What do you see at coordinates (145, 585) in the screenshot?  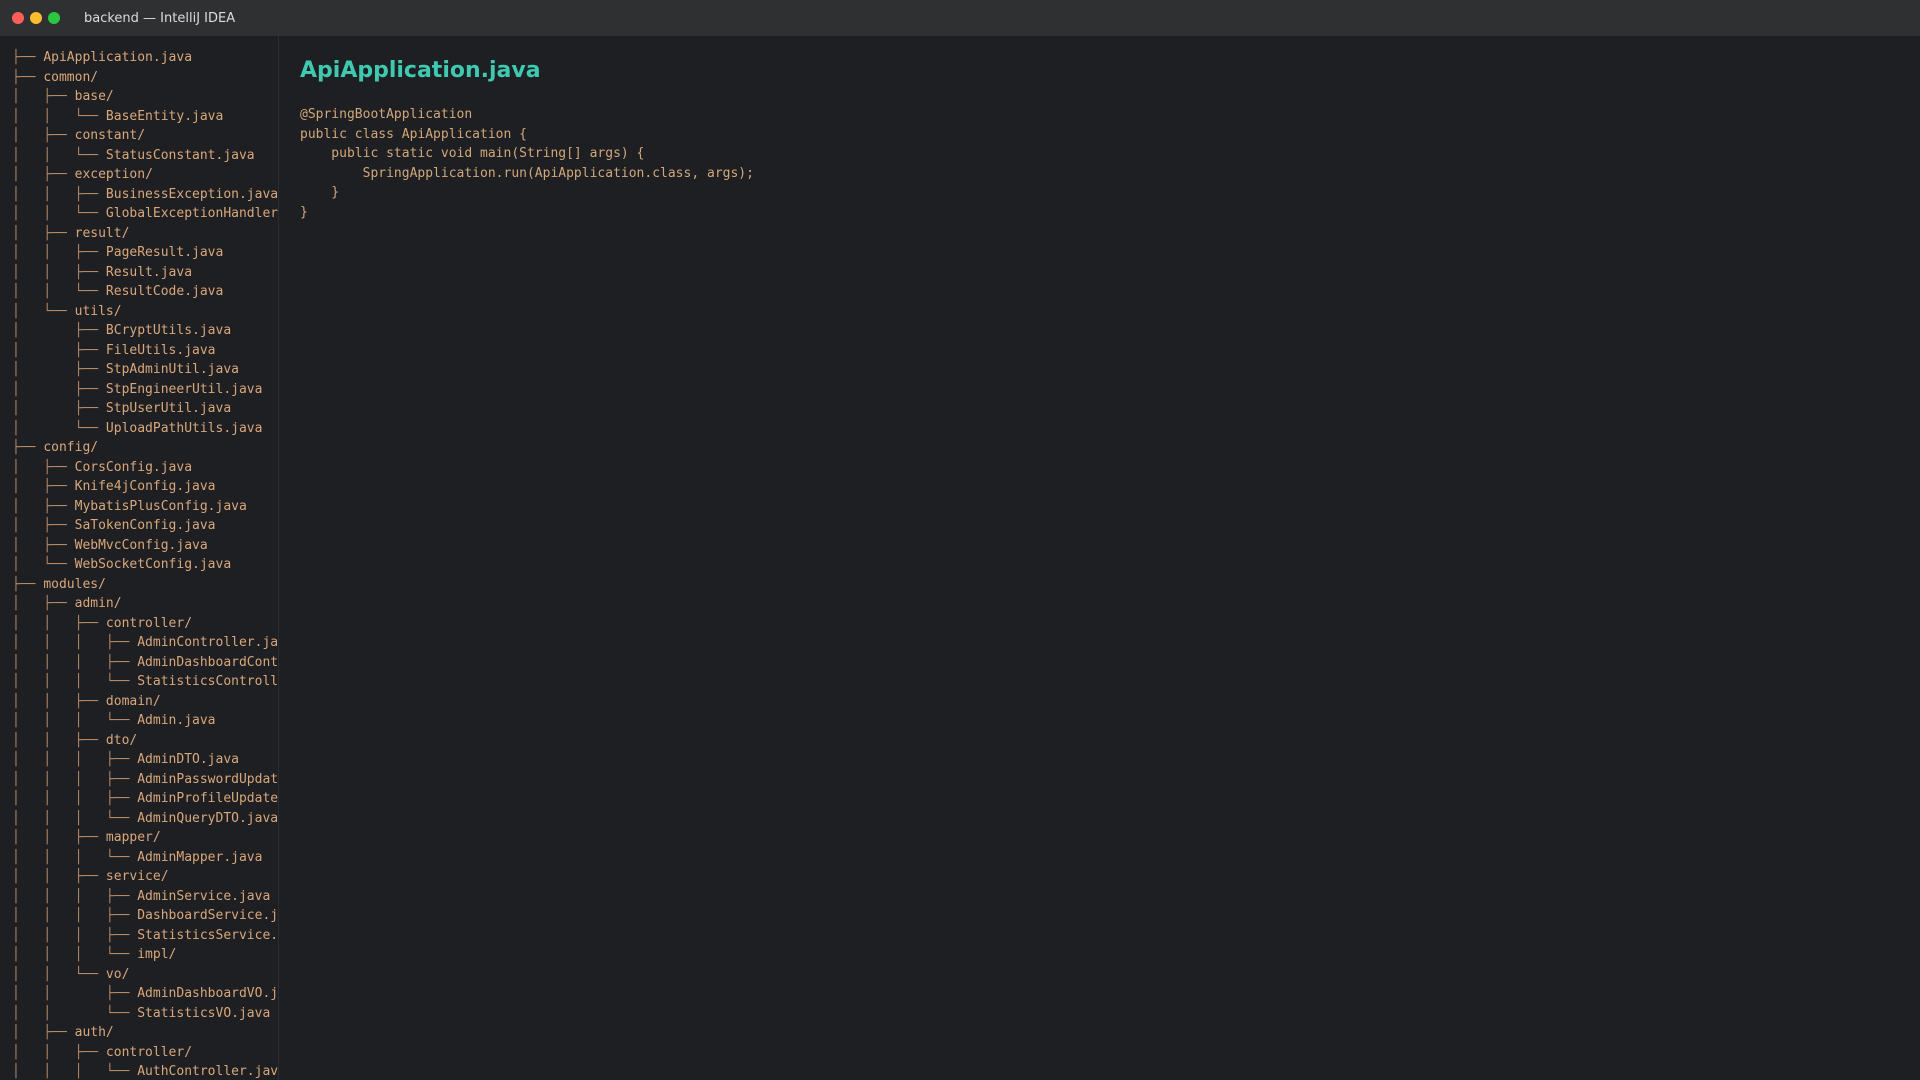 I see `tree-item: ├── modules/` at bounding box center [145, 585].